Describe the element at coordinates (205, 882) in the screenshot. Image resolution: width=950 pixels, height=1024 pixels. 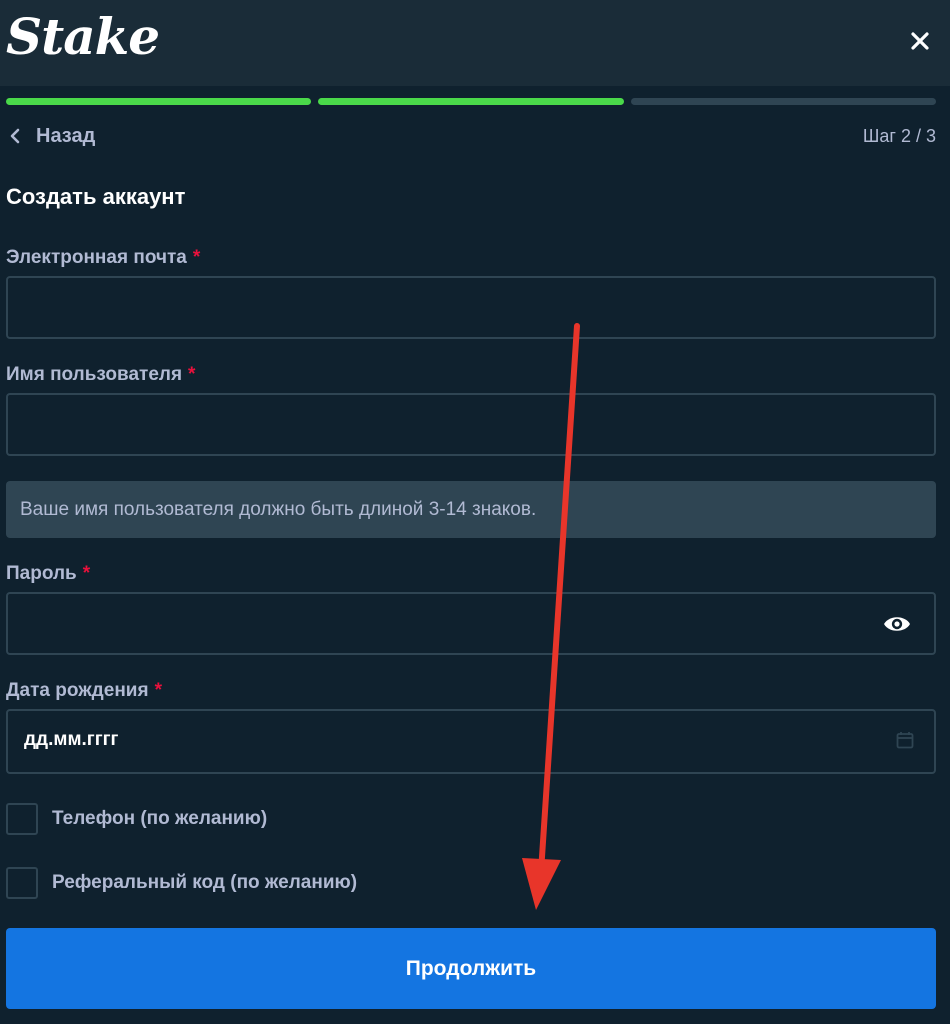
I see `referral-option-label: Реферальный код (по желанию)` at that location.